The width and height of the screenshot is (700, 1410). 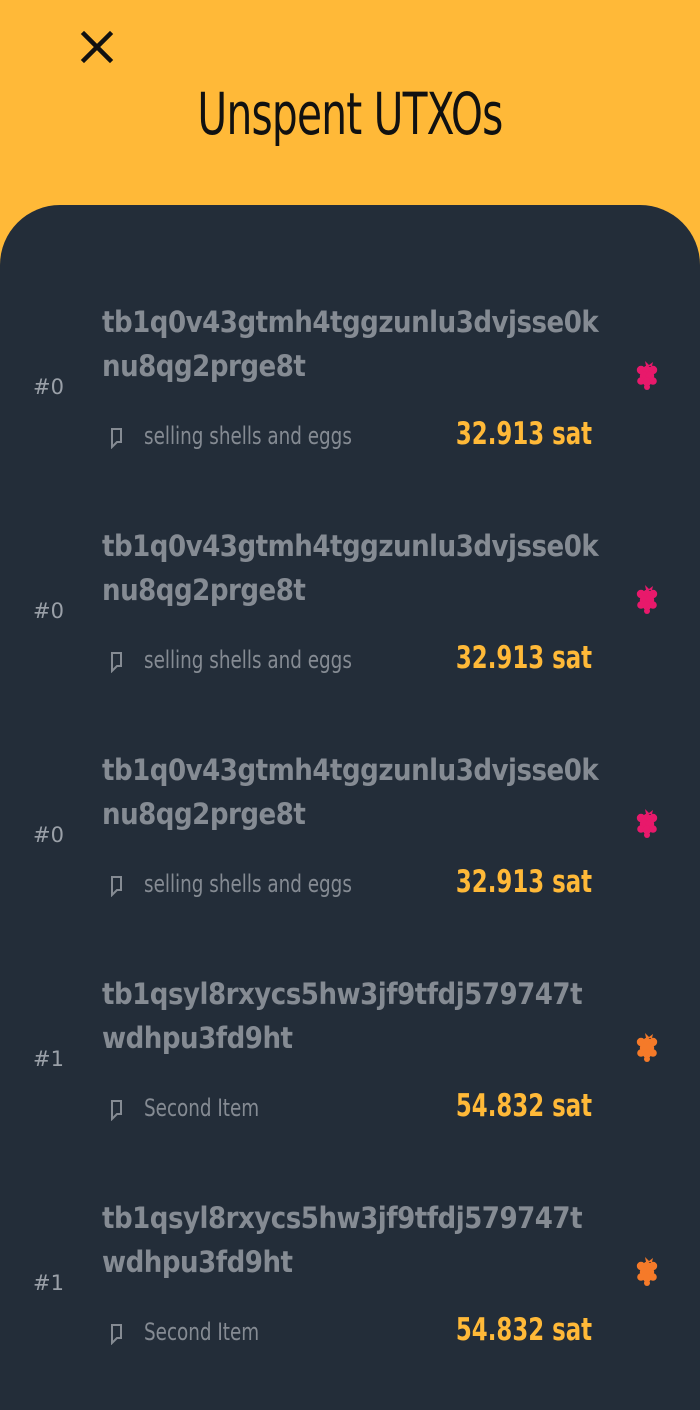 I want to click on close-icon, so click(x=97, y=47).